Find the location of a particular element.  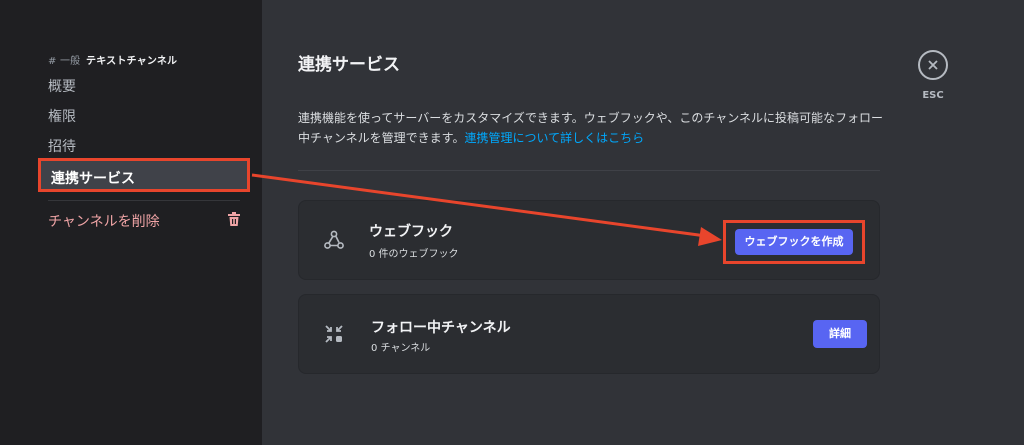

learn-more-link: 連携管理について詳しくはこちら is located at coordinates (554, 138).